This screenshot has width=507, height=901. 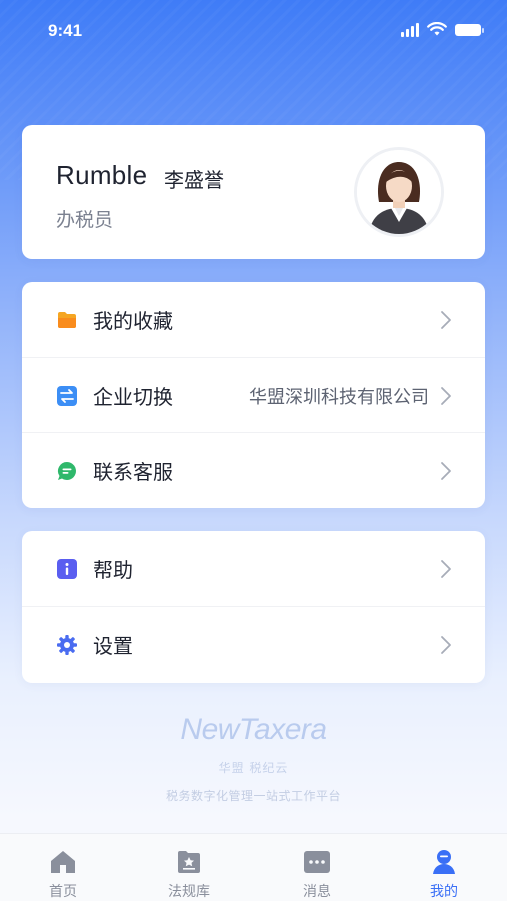 I want to click on tab-messages: 消息, so click(x=317, y=867).